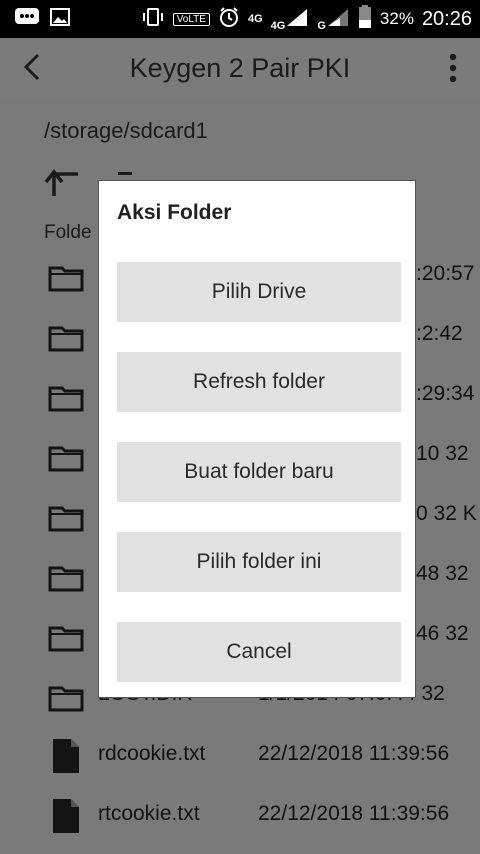 This screenshot has width=480, height=854. What do you see at coordinates (174, 212) in the screenshot?
I see `dialog-title: Aksi Folder` at bounding box center [174, 212].